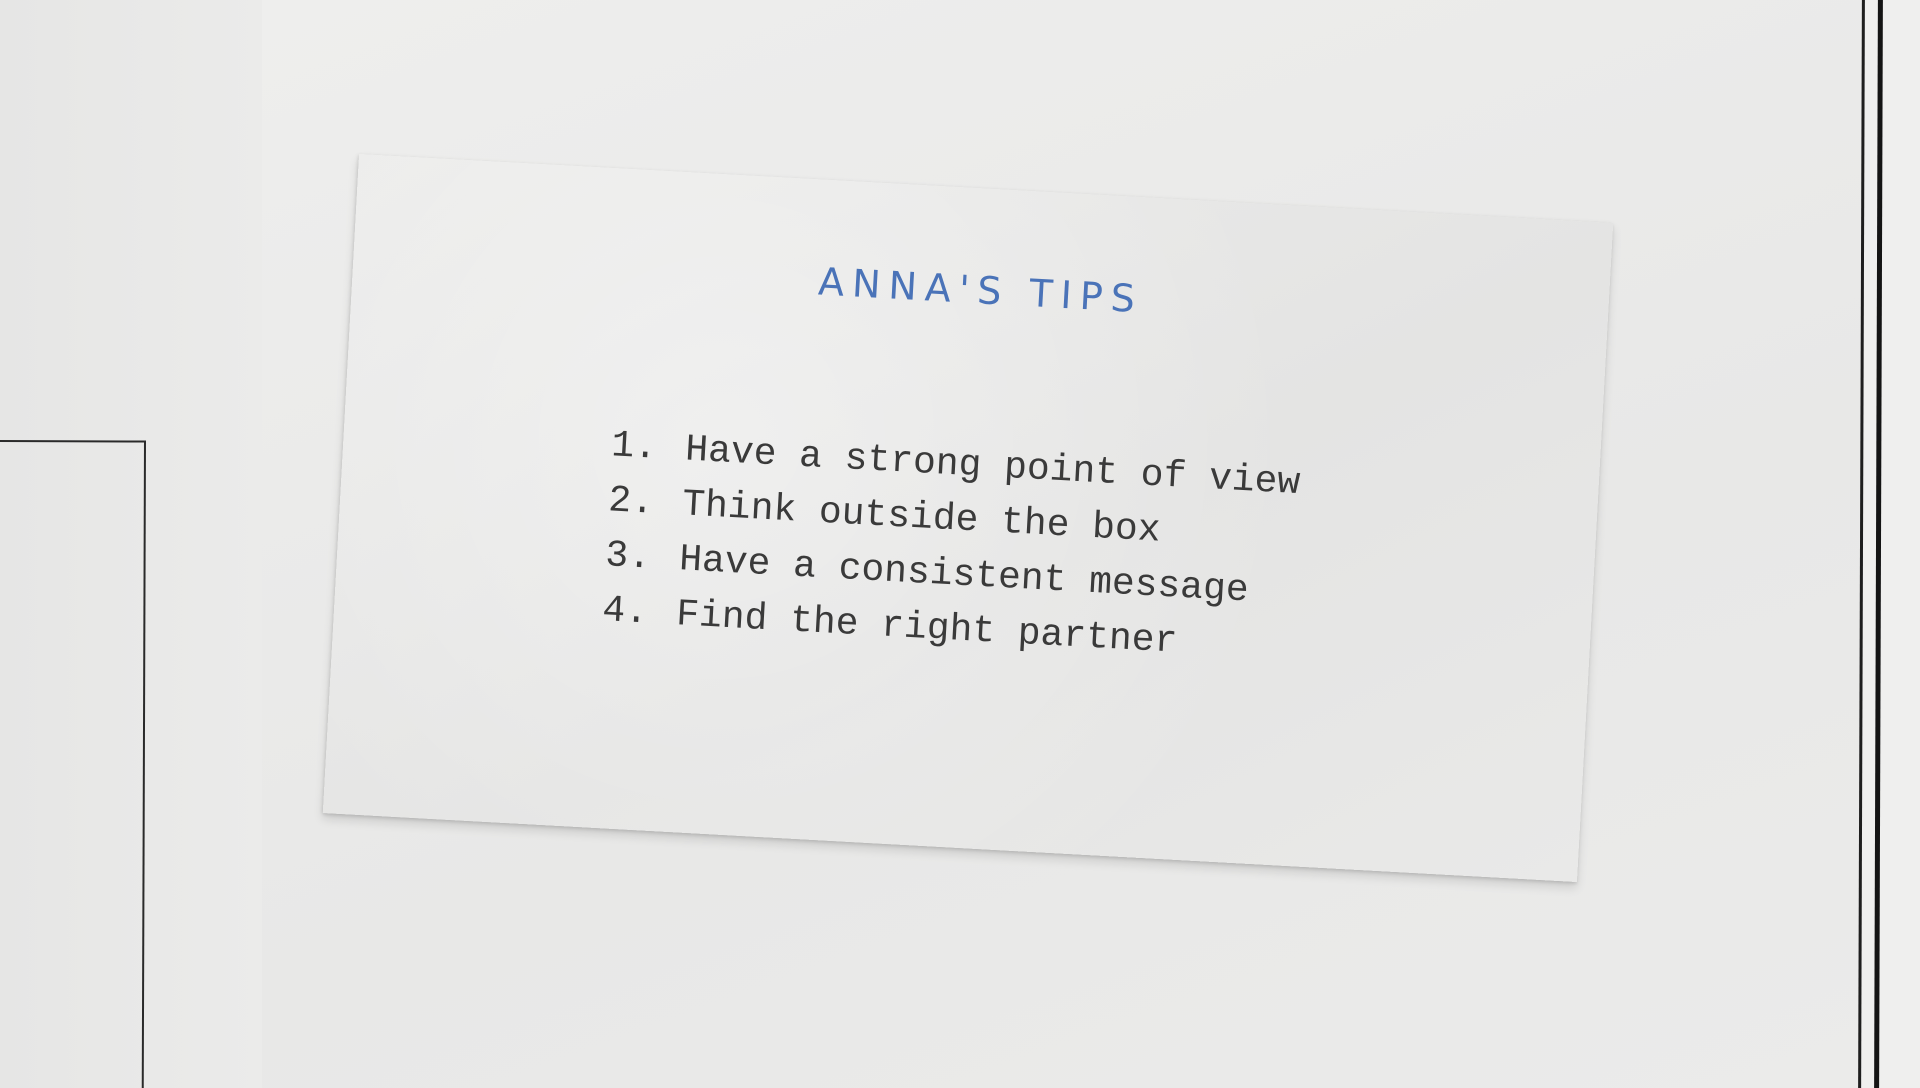  Describe the element at coordinates (1891, 544) in the screenshot. I see `right-paper-sheet` at that location.